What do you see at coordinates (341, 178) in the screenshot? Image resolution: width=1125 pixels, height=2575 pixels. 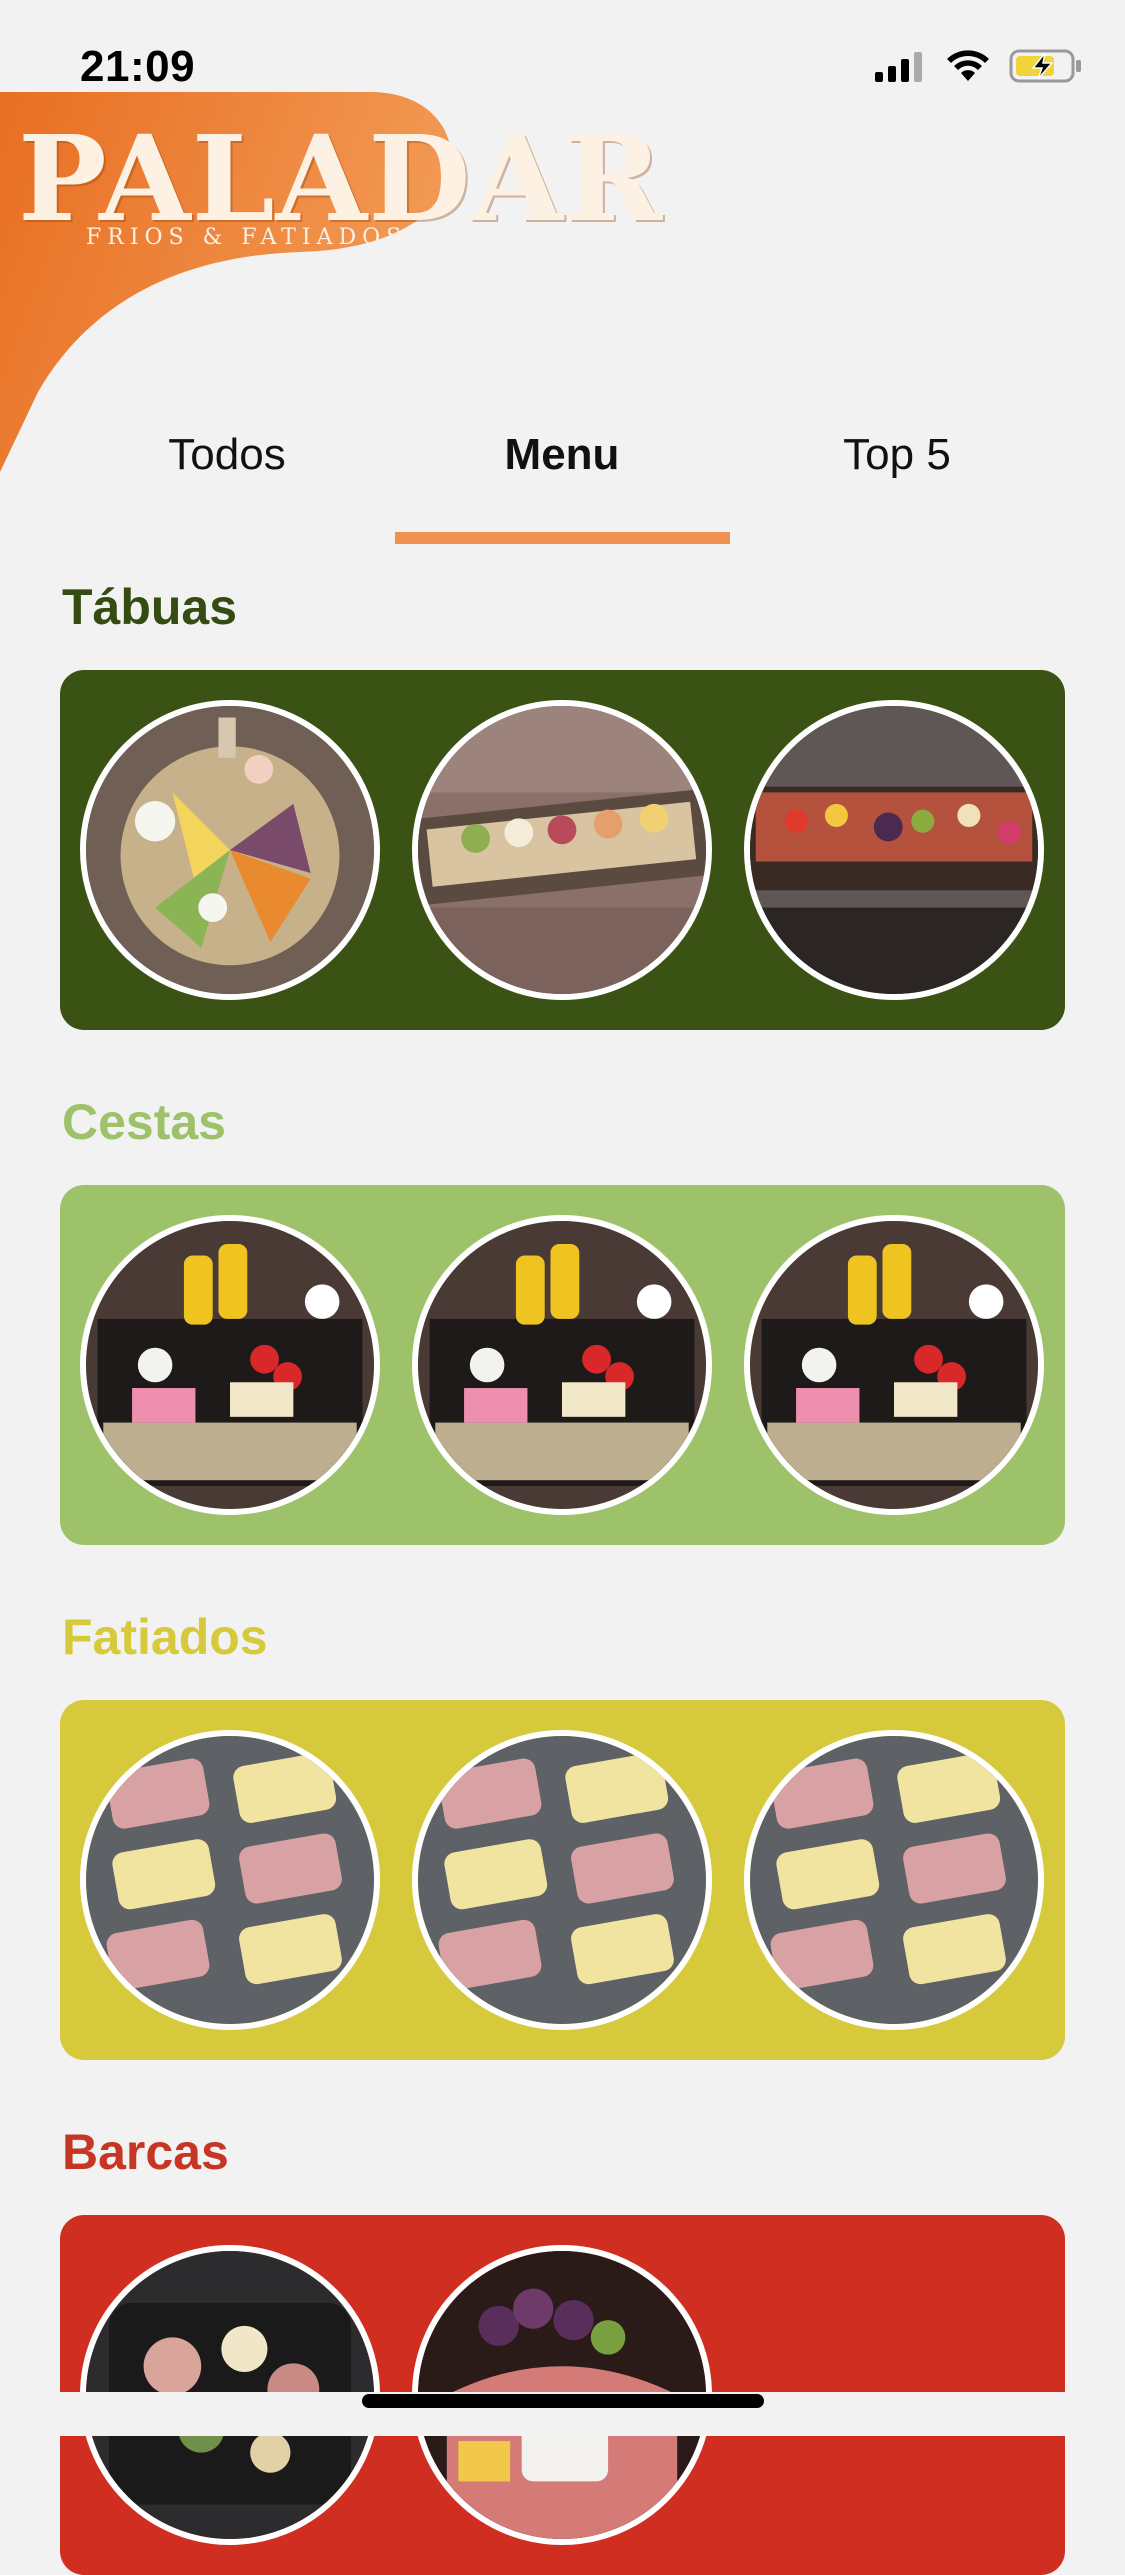 I see `brand-name: PALADAR` at bounding box center [341, 178].